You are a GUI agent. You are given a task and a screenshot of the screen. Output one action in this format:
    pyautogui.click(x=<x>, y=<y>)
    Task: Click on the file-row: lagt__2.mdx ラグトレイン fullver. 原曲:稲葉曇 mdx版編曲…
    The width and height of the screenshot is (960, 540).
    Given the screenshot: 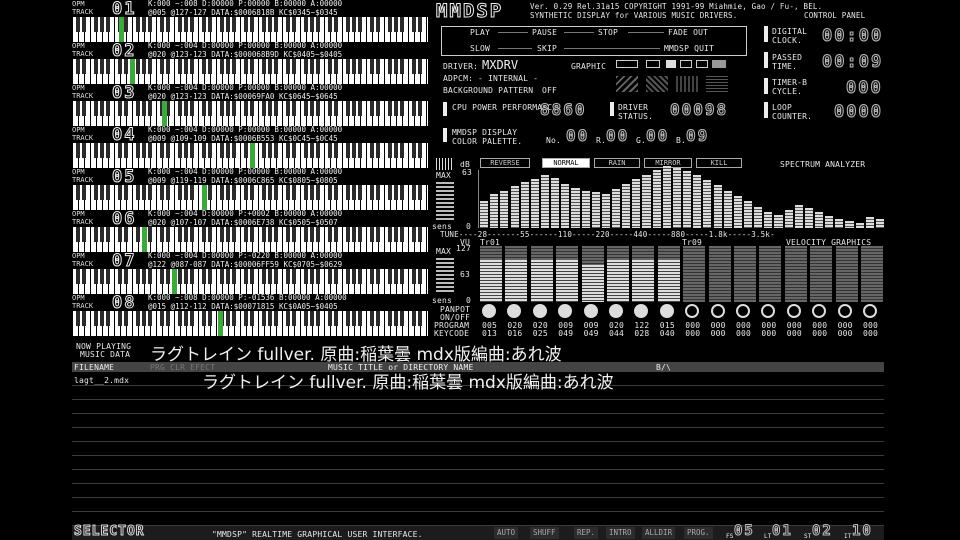 What is the action you would take?
    pyautogui.click(x=478, y=382)
    